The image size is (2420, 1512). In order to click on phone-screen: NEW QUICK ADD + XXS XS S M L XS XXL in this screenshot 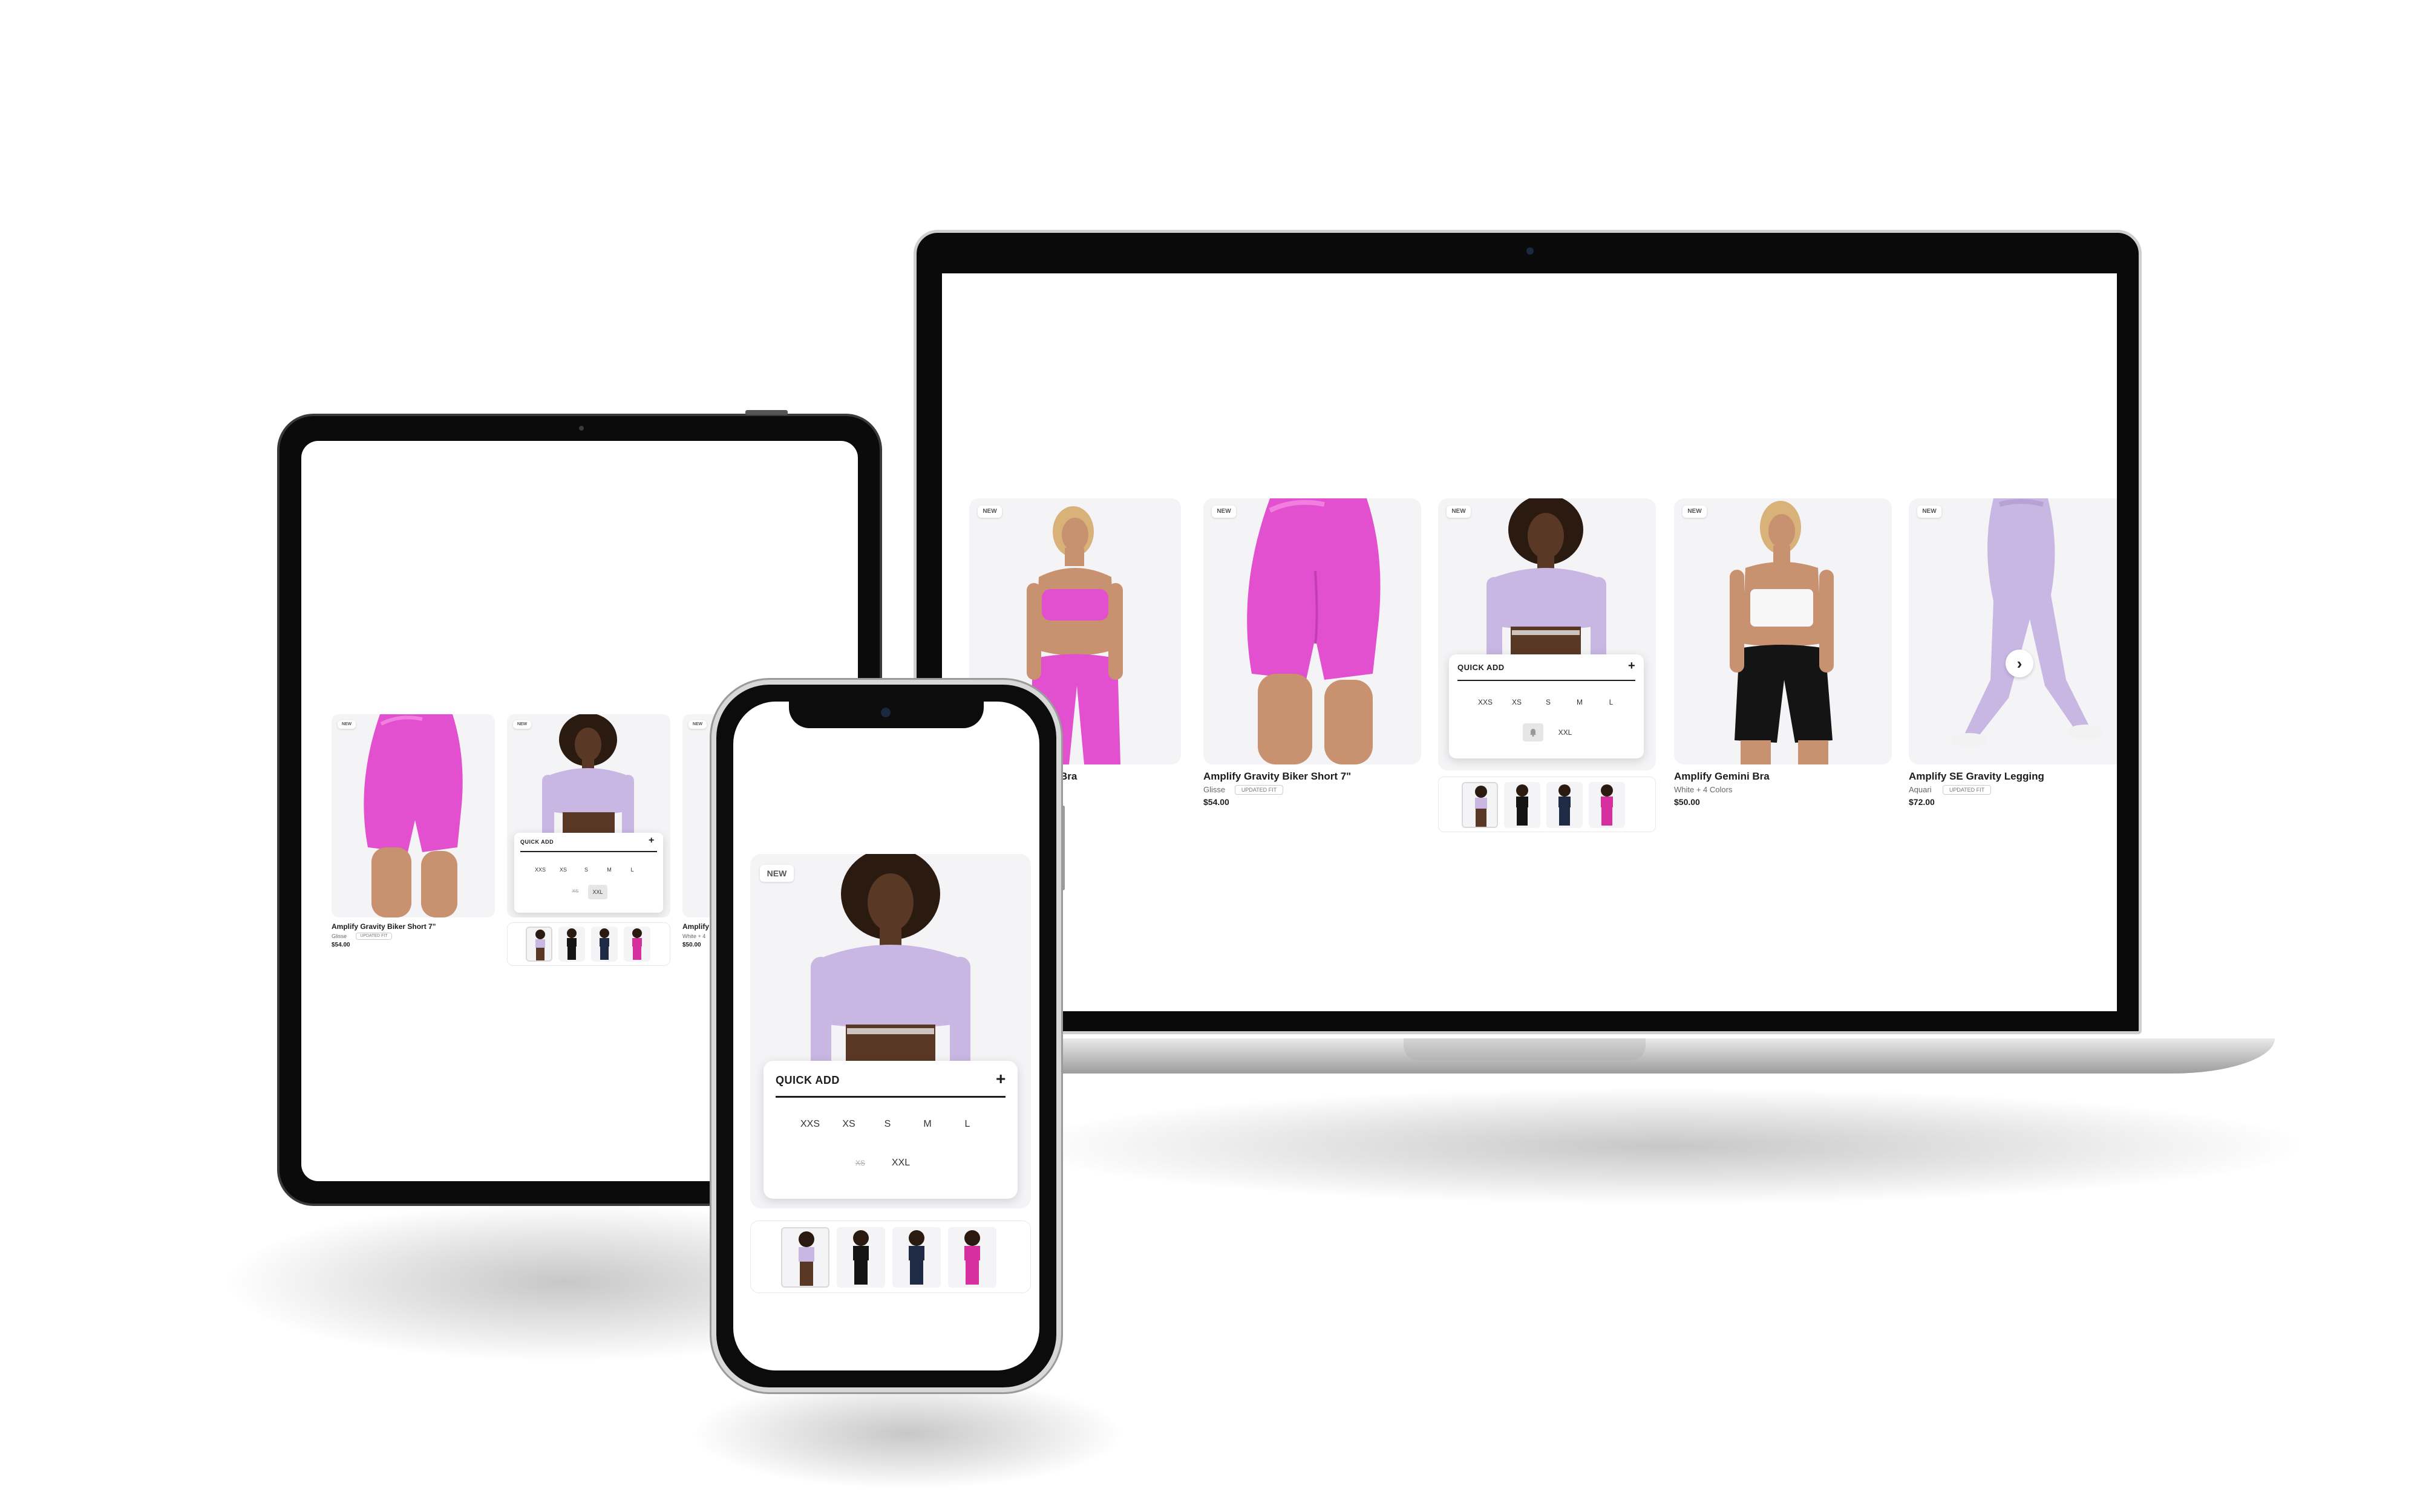, I will do `click(886, 1036)`.